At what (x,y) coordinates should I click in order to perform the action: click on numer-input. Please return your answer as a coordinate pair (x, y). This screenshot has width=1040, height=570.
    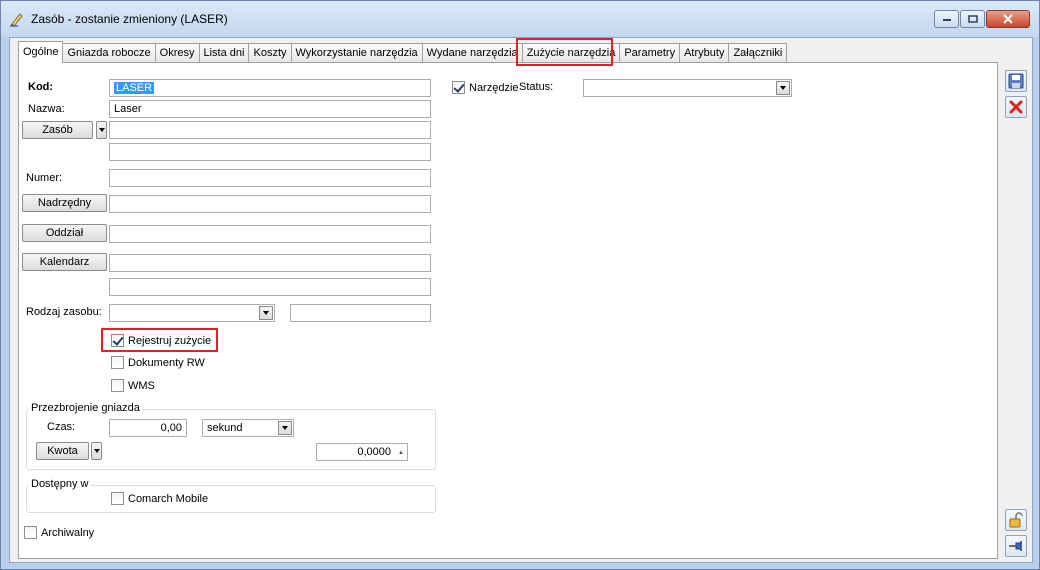
    Looking at the image, I should click on (270, 178).